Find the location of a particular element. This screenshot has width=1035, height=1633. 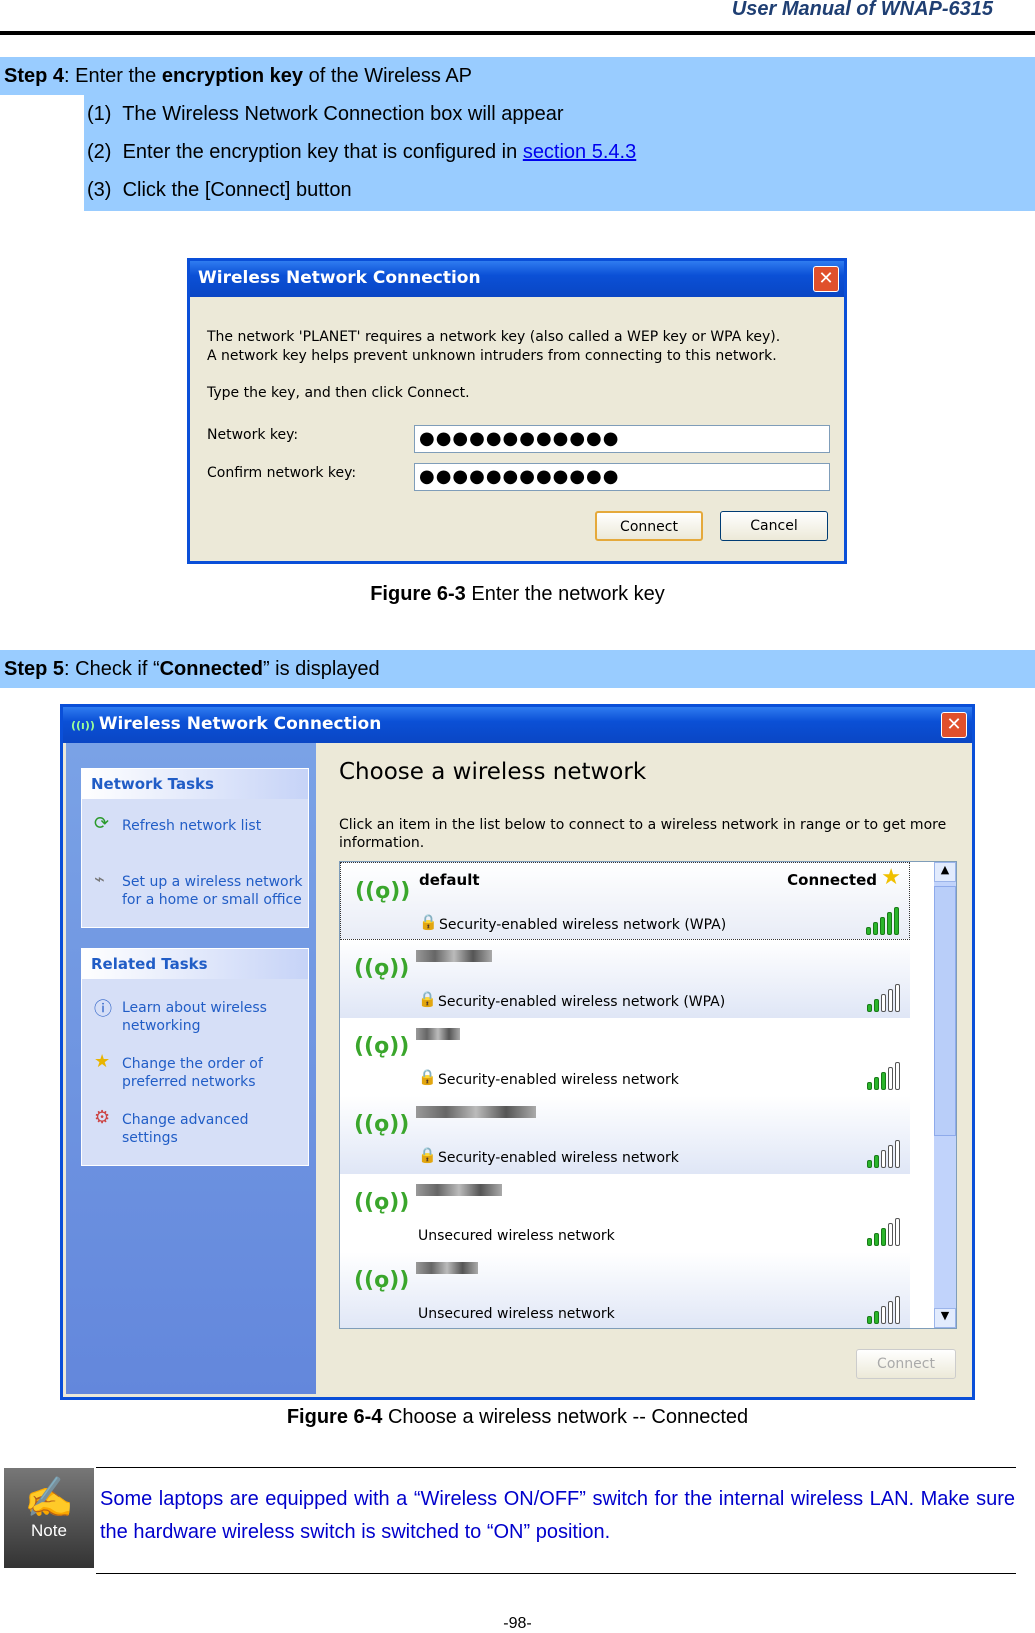

confirm-key-input: ●●●●●●●●●●●● is located at coordinates (622, 477).